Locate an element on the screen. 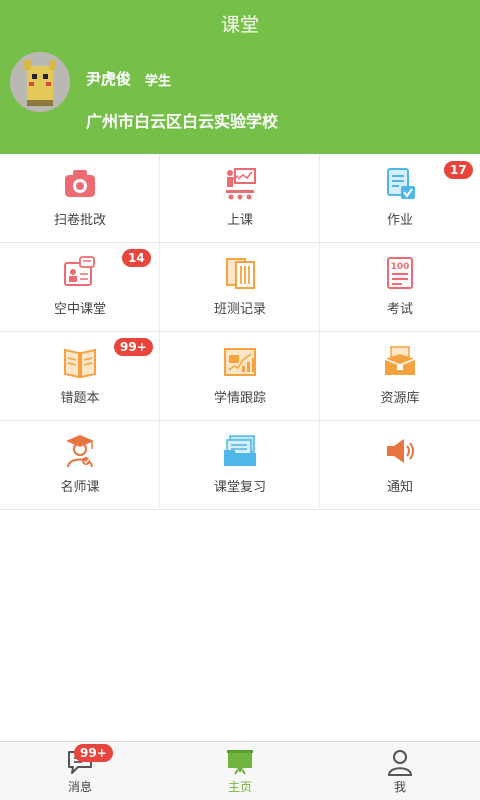  home-board-icon is located at coordinates (240, 762).